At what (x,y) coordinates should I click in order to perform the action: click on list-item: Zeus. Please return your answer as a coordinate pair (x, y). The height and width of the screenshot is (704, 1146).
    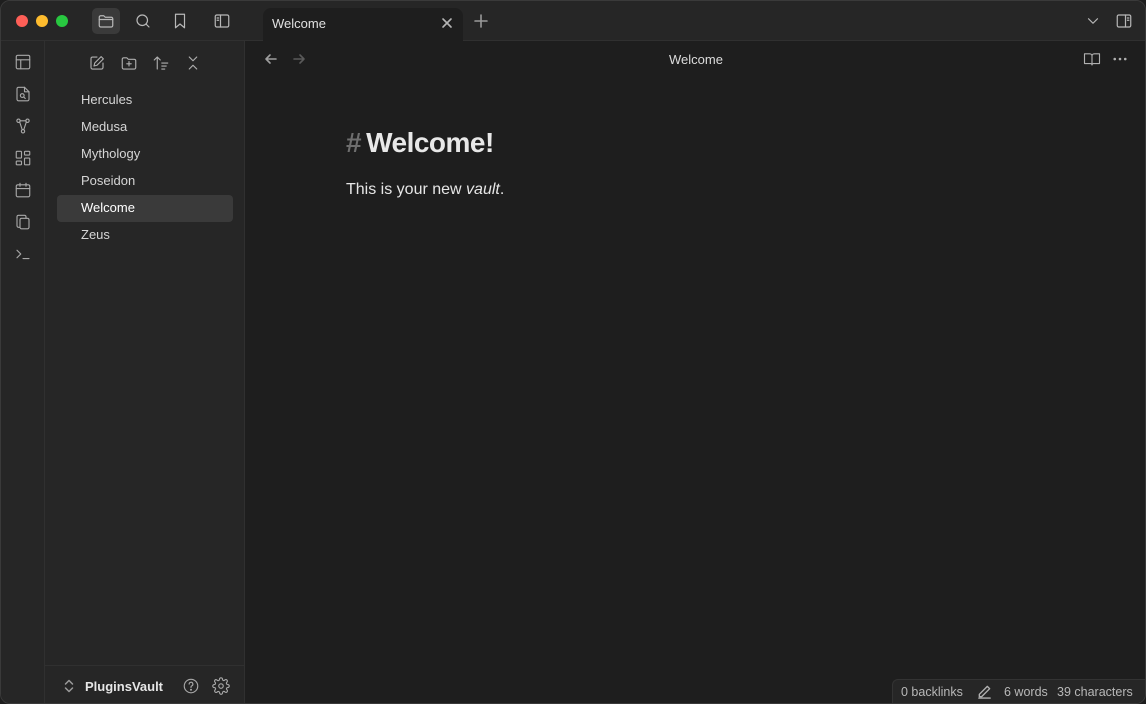
    Looking at the image, I should click on (145, 235).